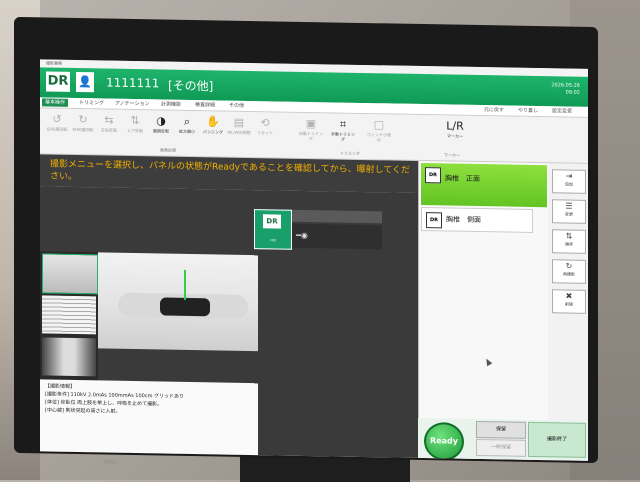 This screenshot has height=482, width=640. I want to click on tab-other: その他, so click(236, 106).